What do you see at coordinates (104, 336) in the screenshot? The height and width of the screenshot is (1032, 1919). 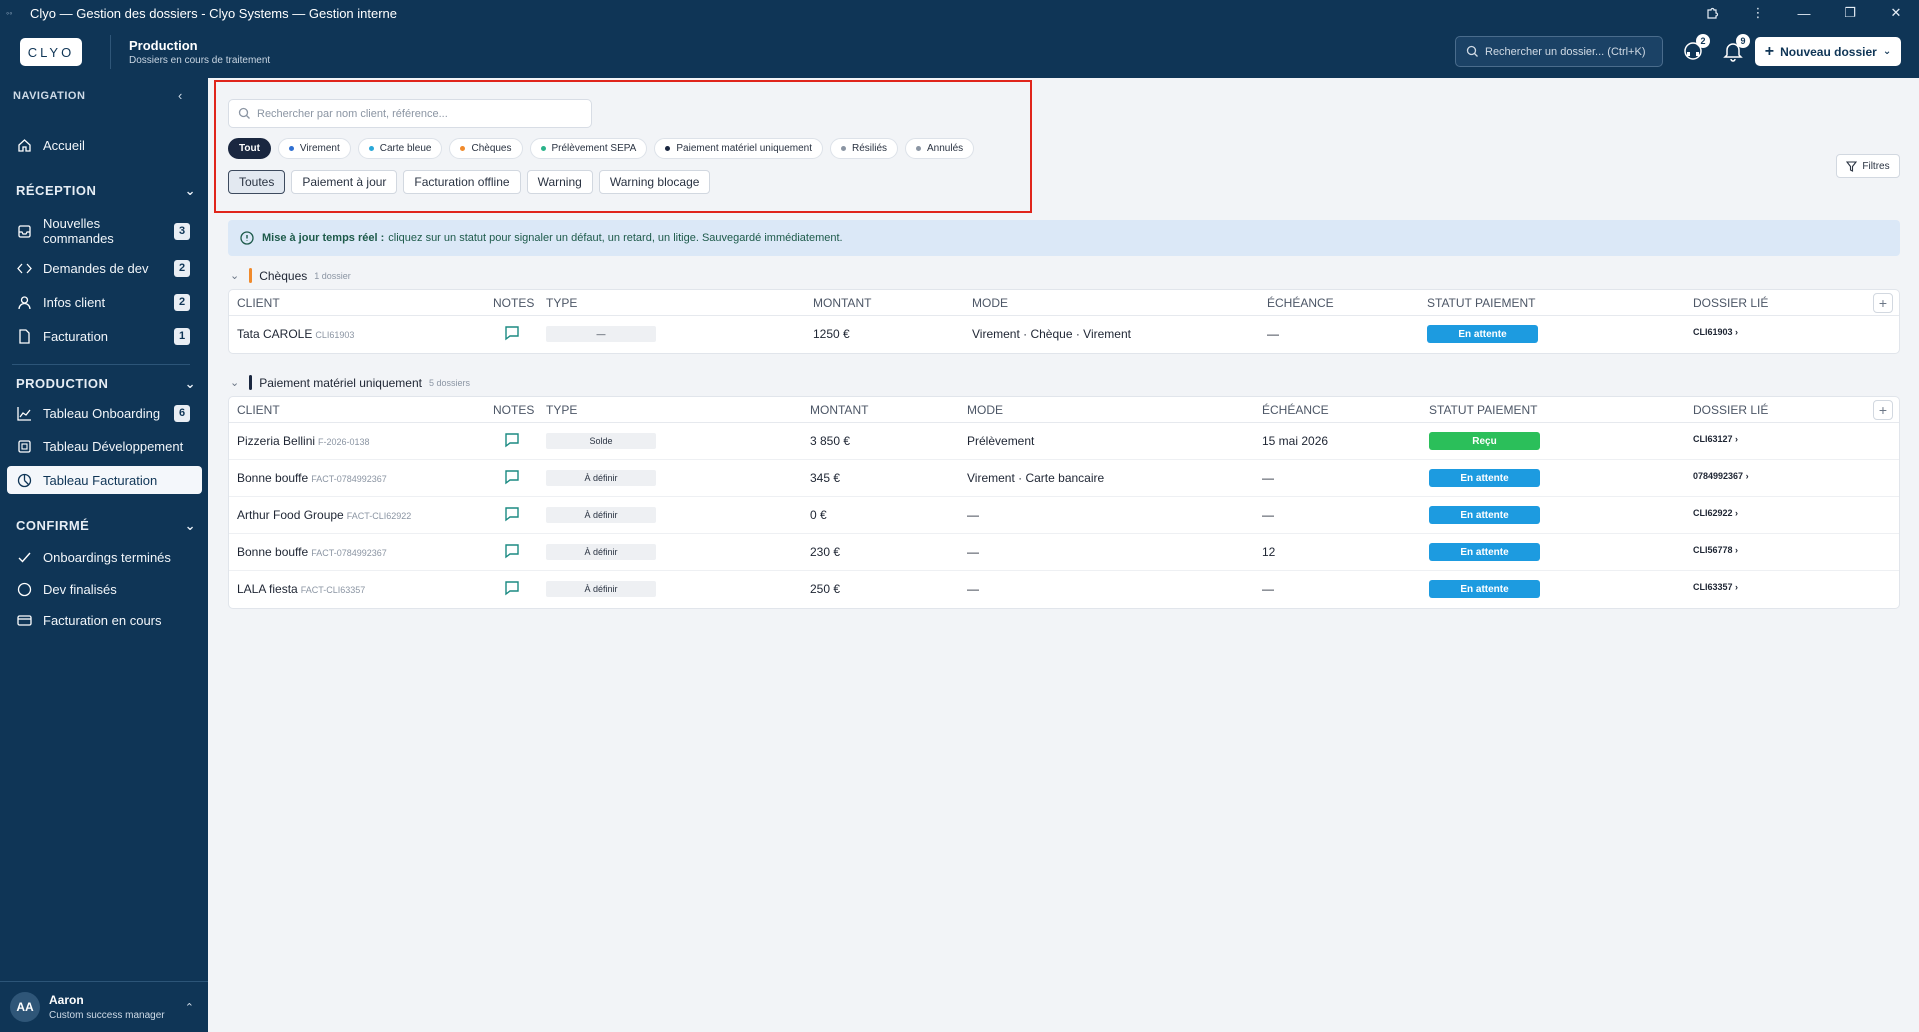 I see `sidebar-item-facturation: Facturation 1` at bounding box center [104, 336].